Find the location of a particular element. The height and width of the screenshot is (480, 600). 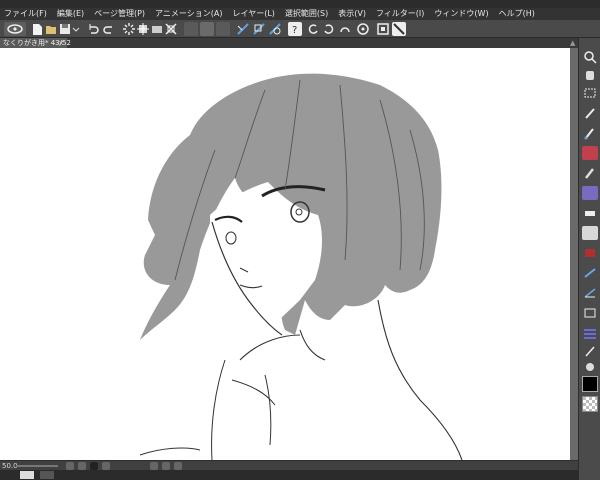

command-bar: ? is located at coordinates (300, 29).